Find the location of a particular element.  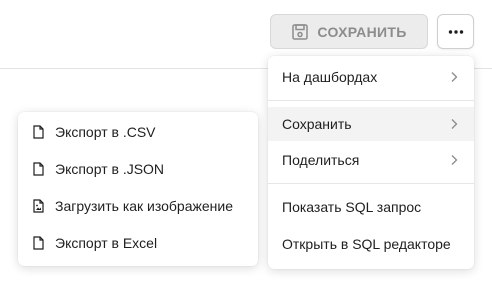

menu-item-label: Открыть в SQL редакторе is located at coordinates (366, 244).